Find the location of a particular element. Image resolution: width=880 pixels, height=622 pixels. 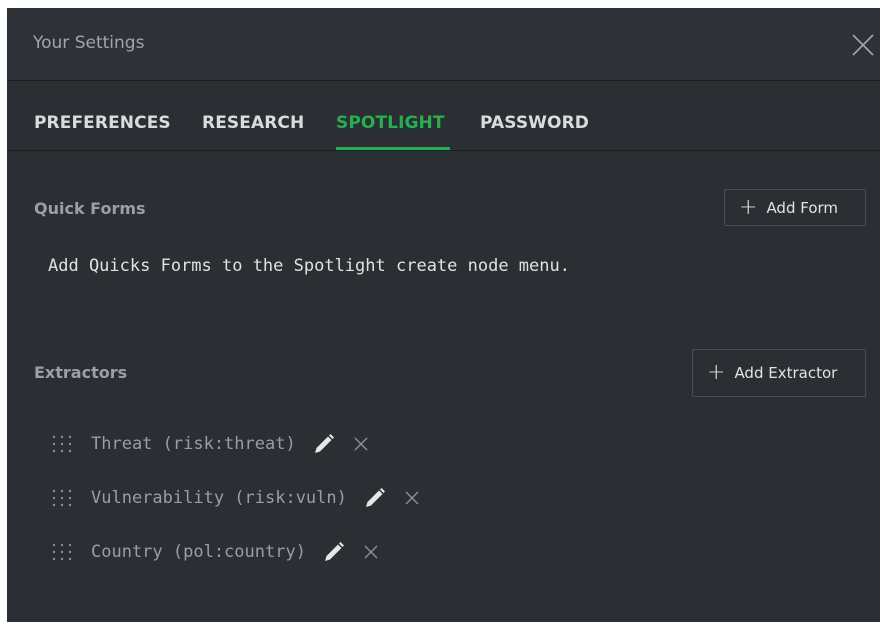

close-button is located at coordinates (863, 45).